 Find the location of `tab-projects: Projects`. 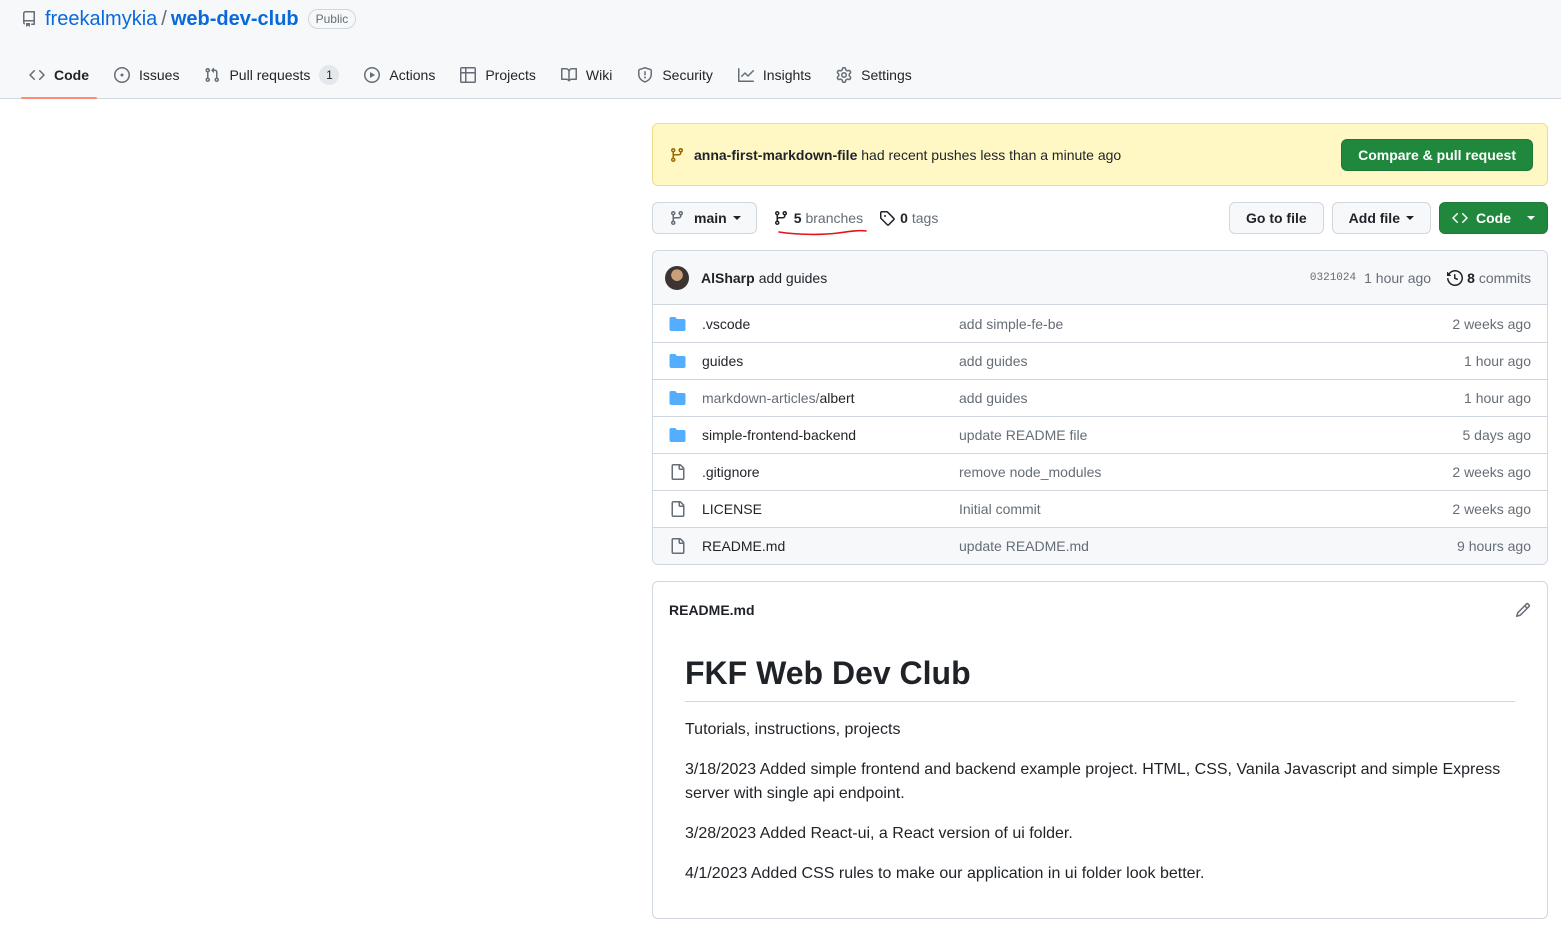

tab-projects: Projects is located at coordinates (498, 75).